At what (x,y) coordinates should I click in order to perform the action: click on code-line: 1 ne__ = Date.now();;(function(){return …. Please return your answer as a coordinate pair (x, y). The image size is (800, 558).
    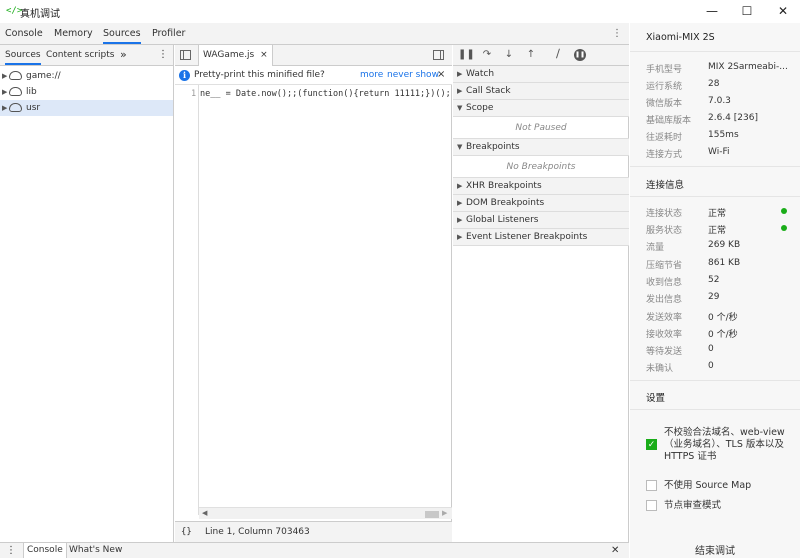
    Looking at the image, I should click on (313, 94).